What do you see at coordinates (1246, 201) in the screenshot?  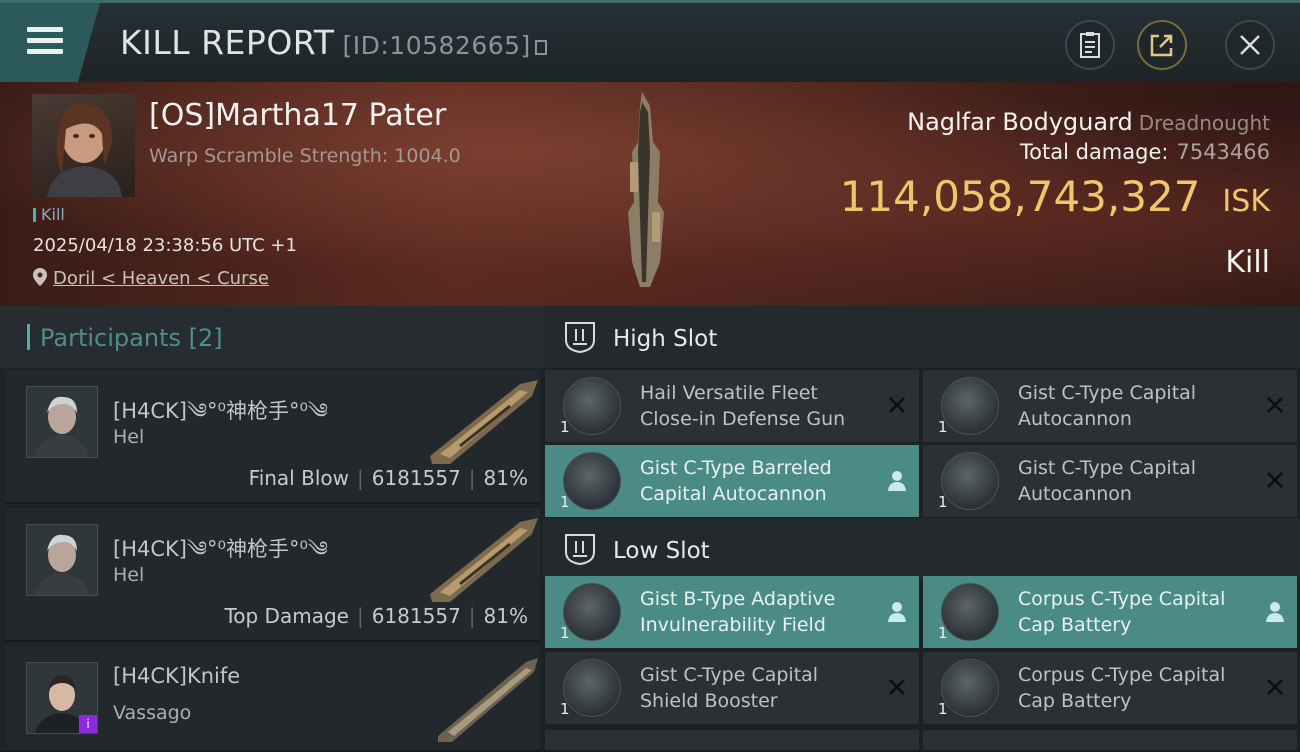 I see `isk-unit: ISK` at bounding box center [1246, 201].